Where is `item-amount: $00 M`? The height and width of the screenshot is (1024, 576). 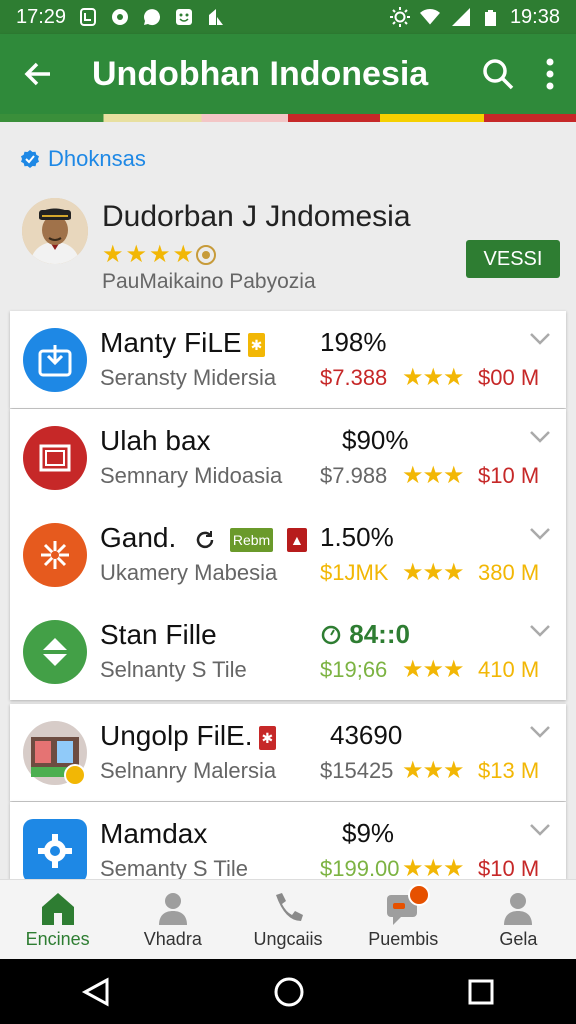 item-amount: $00 M is located at coordinates (509, 377).